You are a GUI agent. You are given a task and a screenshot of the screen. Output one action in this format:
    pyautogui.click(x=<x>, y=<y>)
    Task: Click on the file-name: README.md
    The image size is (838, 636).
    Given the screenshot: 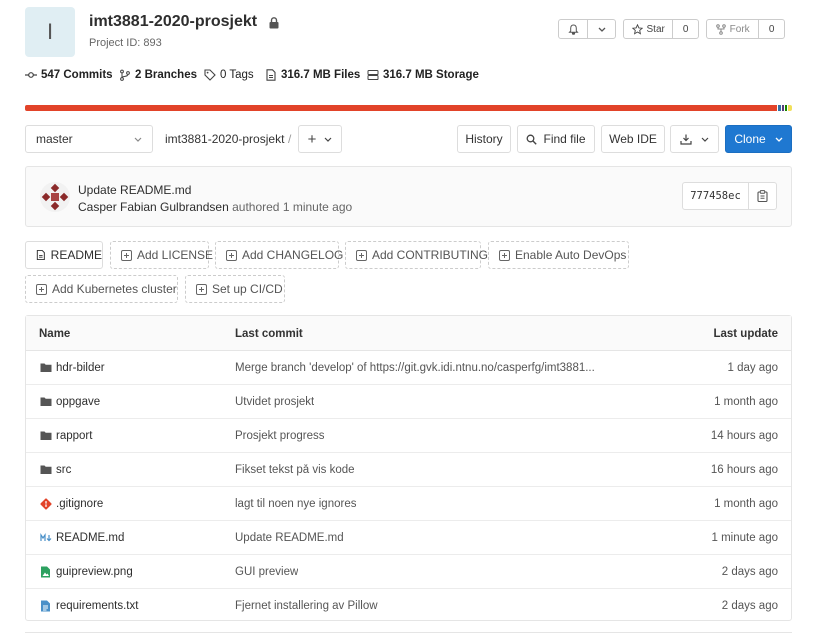 What is the action you would take?
    pyautogui.click(x=90, y=538)
    